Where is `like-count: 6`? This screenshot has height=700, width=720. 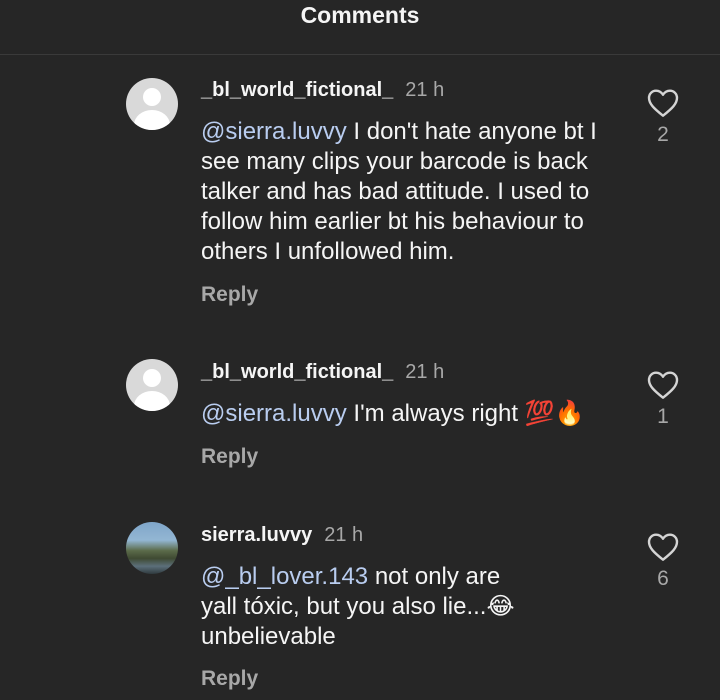
like-count: 6 is located at coordinates (663, 578).